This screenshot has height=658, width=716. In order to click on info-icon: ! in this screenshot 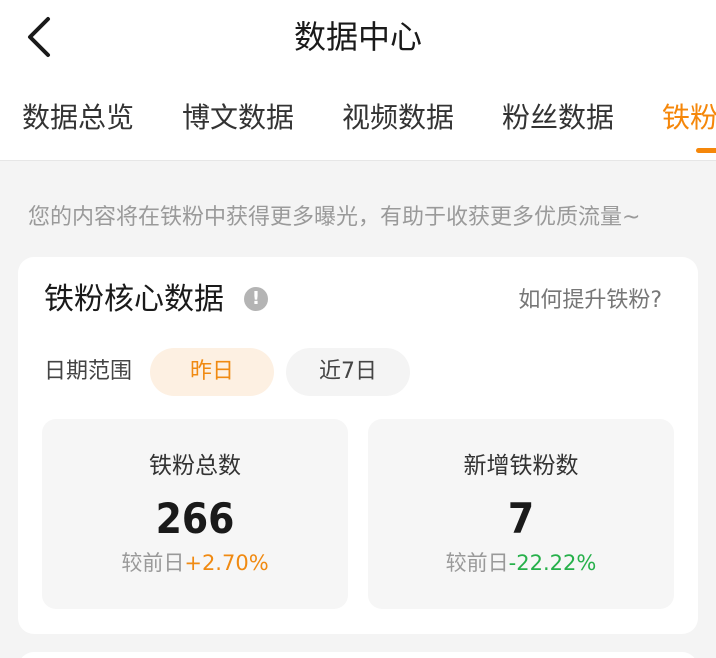, I will do `click(256, 299)`.